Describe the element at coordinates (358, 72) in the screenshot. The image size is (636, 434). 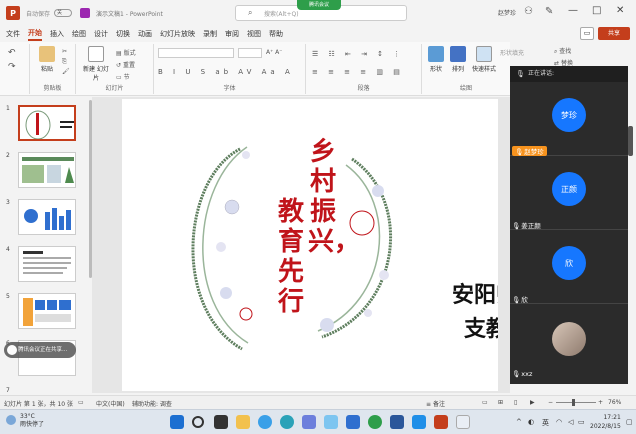
I see `align-format-row: ≡ ≡ ≡ ≡ ▥ ▤` at that location.